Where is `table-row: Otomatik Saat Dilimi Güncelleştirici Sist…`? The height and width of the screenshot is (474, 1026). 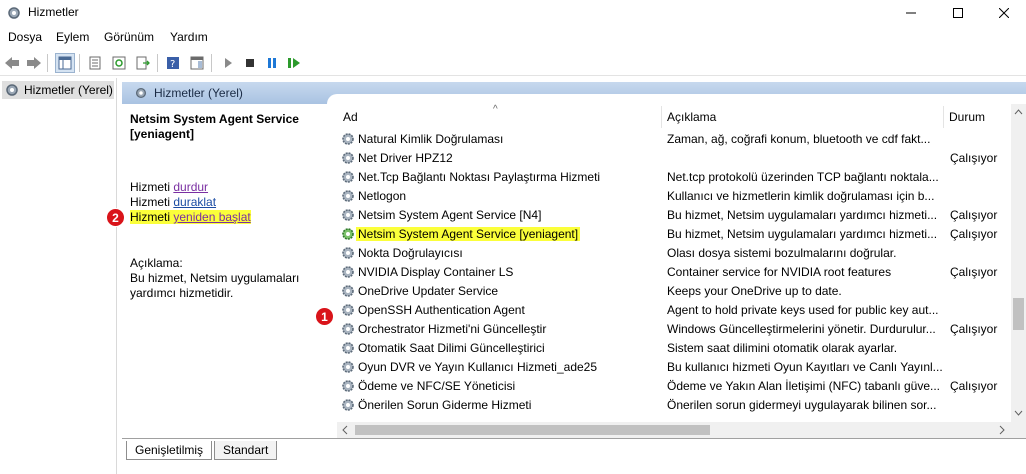
table-row: Otomatik Saat Dilimi Güncelleştirici Sist… is located at coordinates (674, 348).